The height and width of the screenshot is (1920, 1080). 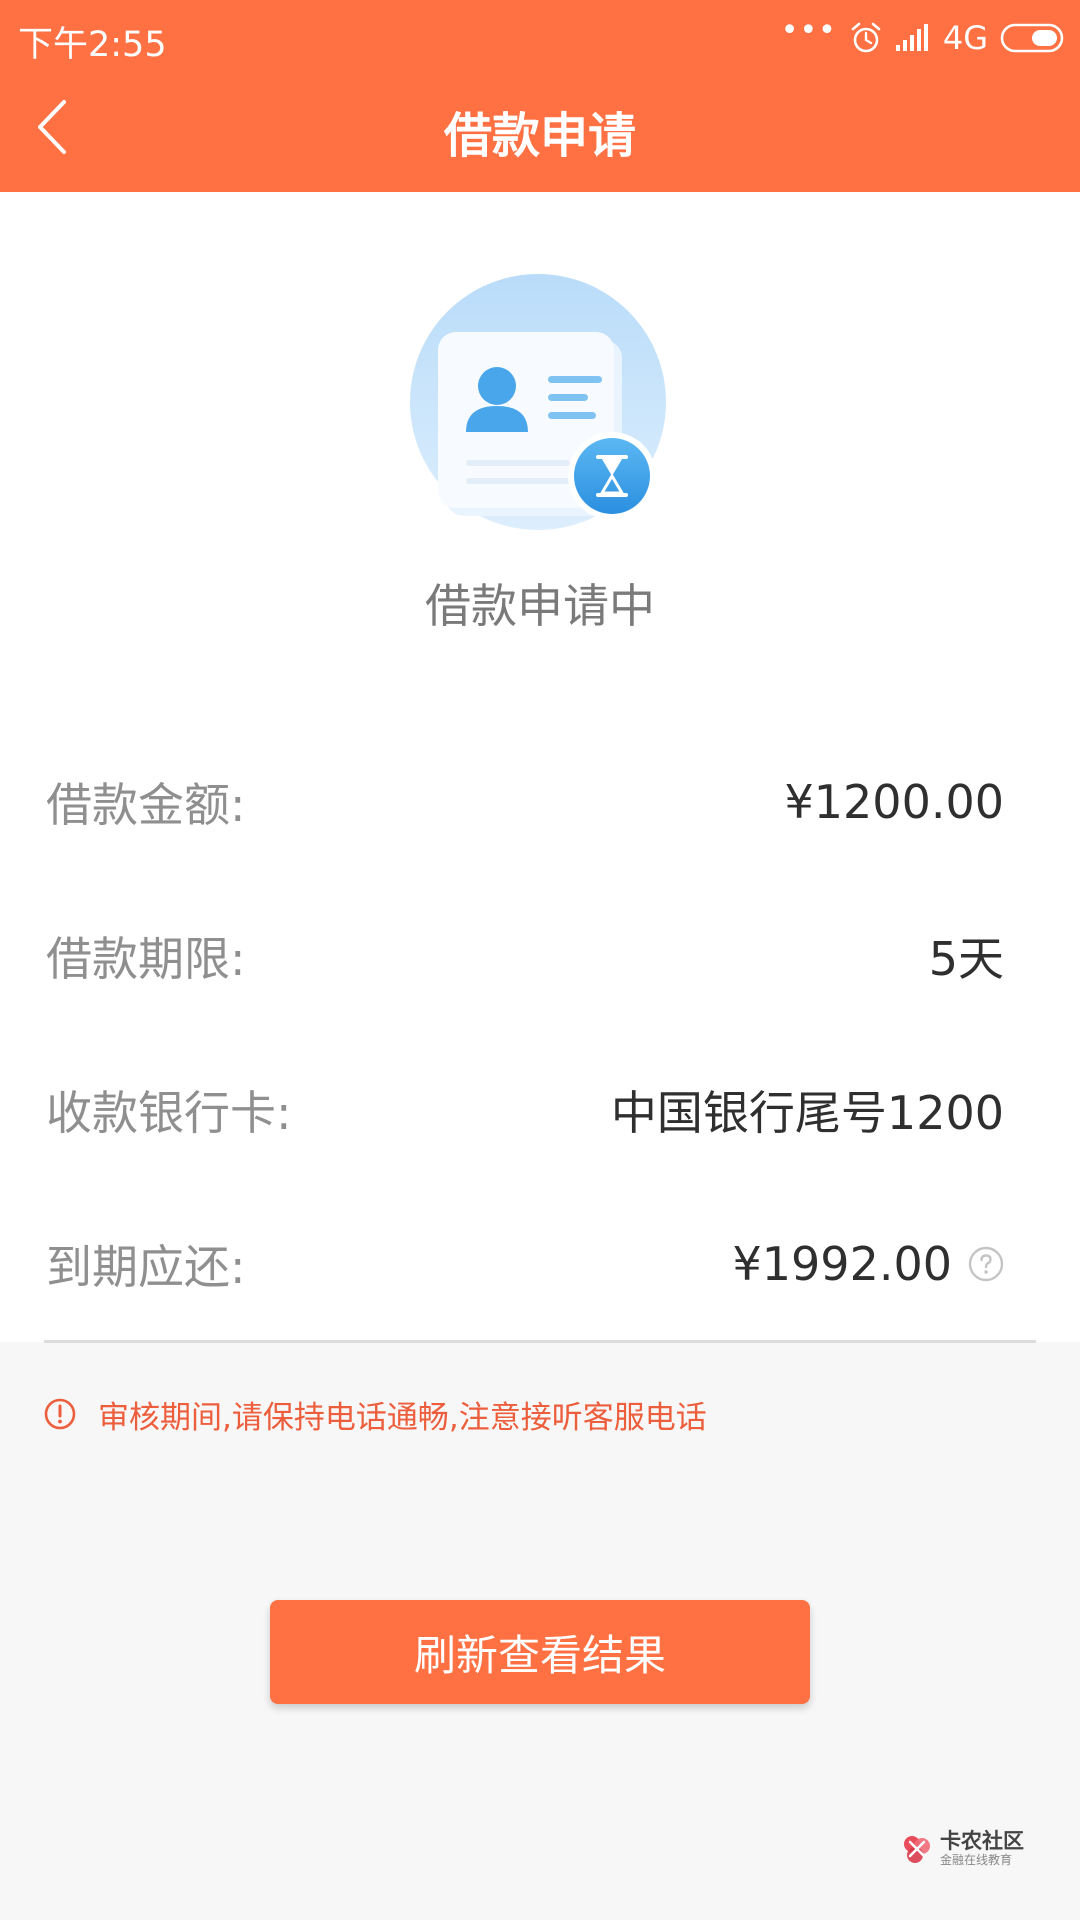 I want to click on repayment-value-group: ¥1992.00, so click(x=869, y=1264).